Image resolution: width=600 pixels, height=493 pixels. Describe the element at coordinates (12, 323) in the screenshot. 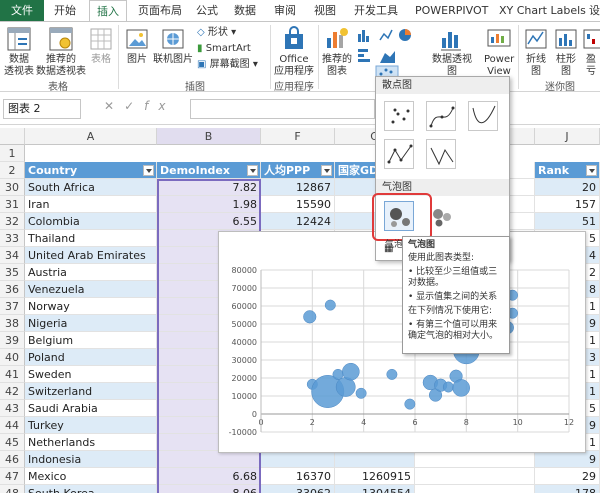

I see `row-header: 38` at that location.